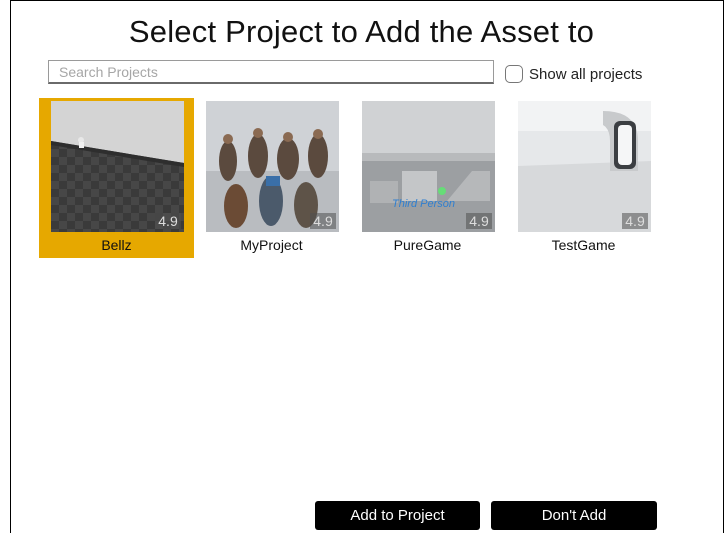 The width and height of the screenshot is (725, 533). I want to click on project-thumbnail-myproject: 4.9, so click(272, 166).